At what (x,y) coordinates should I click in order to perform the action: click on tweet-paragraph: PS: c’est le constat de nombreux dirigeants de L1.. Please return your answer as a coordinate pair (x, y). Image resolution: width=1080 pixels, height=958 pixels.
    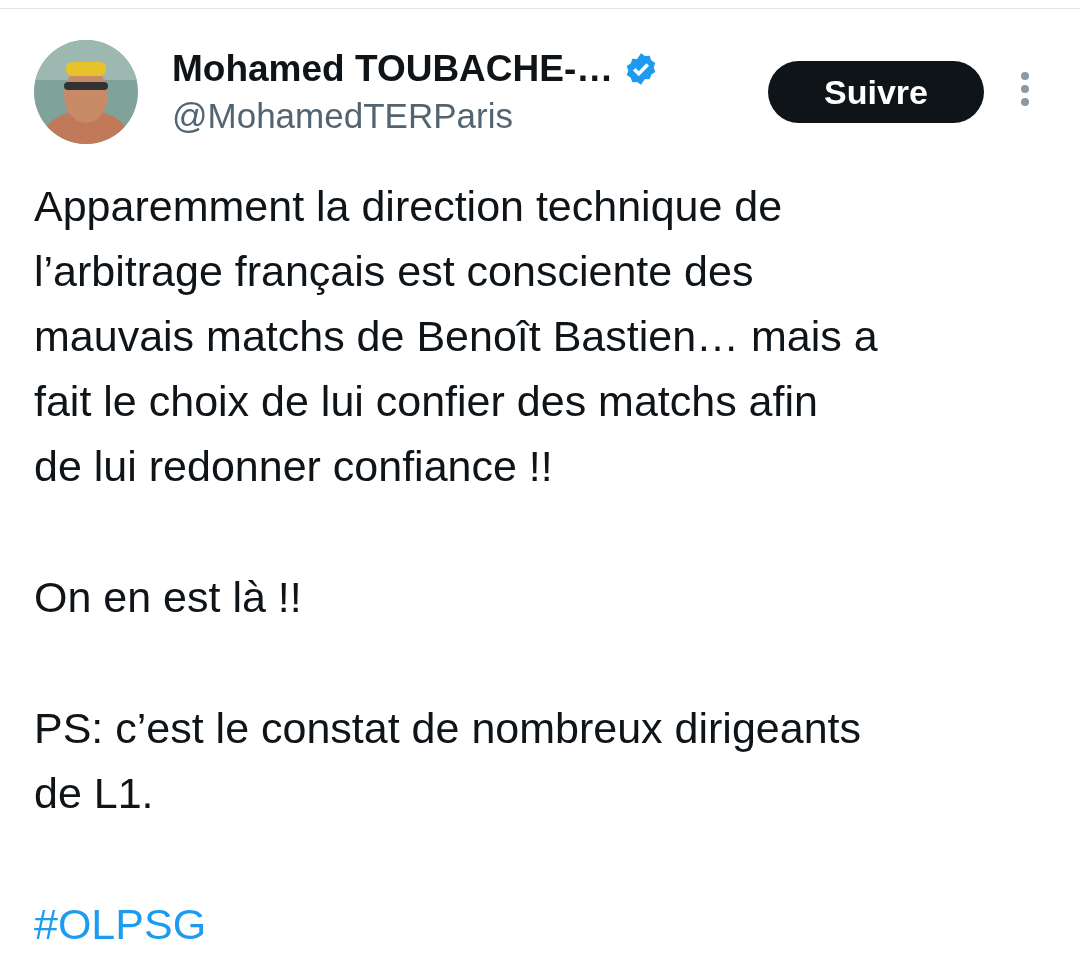
    Looking at the image, I should click on (448, 761).